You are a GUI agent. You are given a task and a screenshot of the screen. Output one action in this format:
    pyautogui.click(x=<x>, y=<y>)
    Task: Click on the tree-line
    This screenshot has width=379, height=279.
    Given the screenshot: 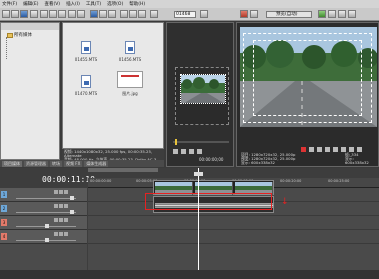 What is the action you would take?
    pyautogui.click(x=6, y=48)
    